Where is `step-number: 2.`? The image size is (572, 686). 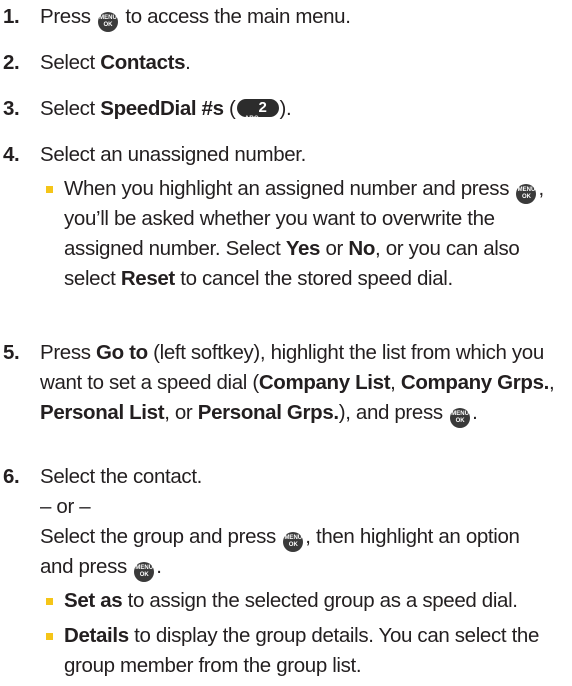
step-number: 2. is located at coordinates (11, 62).